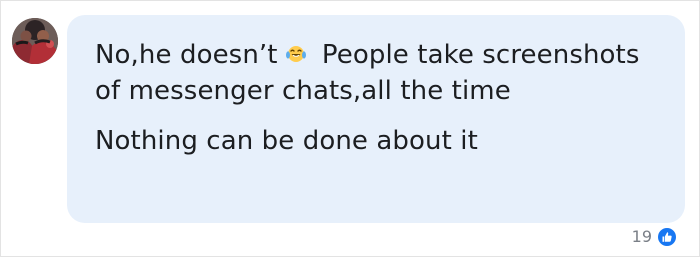 This screenshot has width=700, height=257. I want to click on avatar-photo-icon, so click(35, 41).